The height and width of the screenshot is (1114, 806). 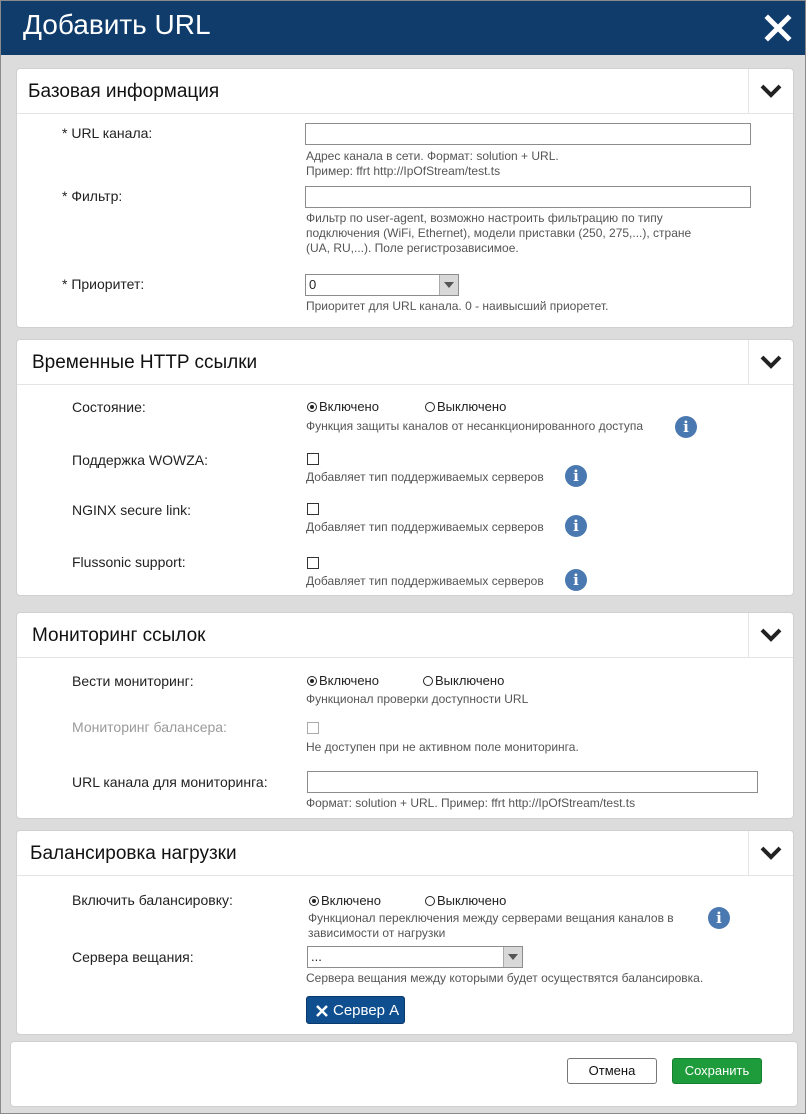 What do you see at coordinates (405, 635) in the screenshot?
I see `panel-header: Мониторинг ссылок` at bounding box center [405, 635].